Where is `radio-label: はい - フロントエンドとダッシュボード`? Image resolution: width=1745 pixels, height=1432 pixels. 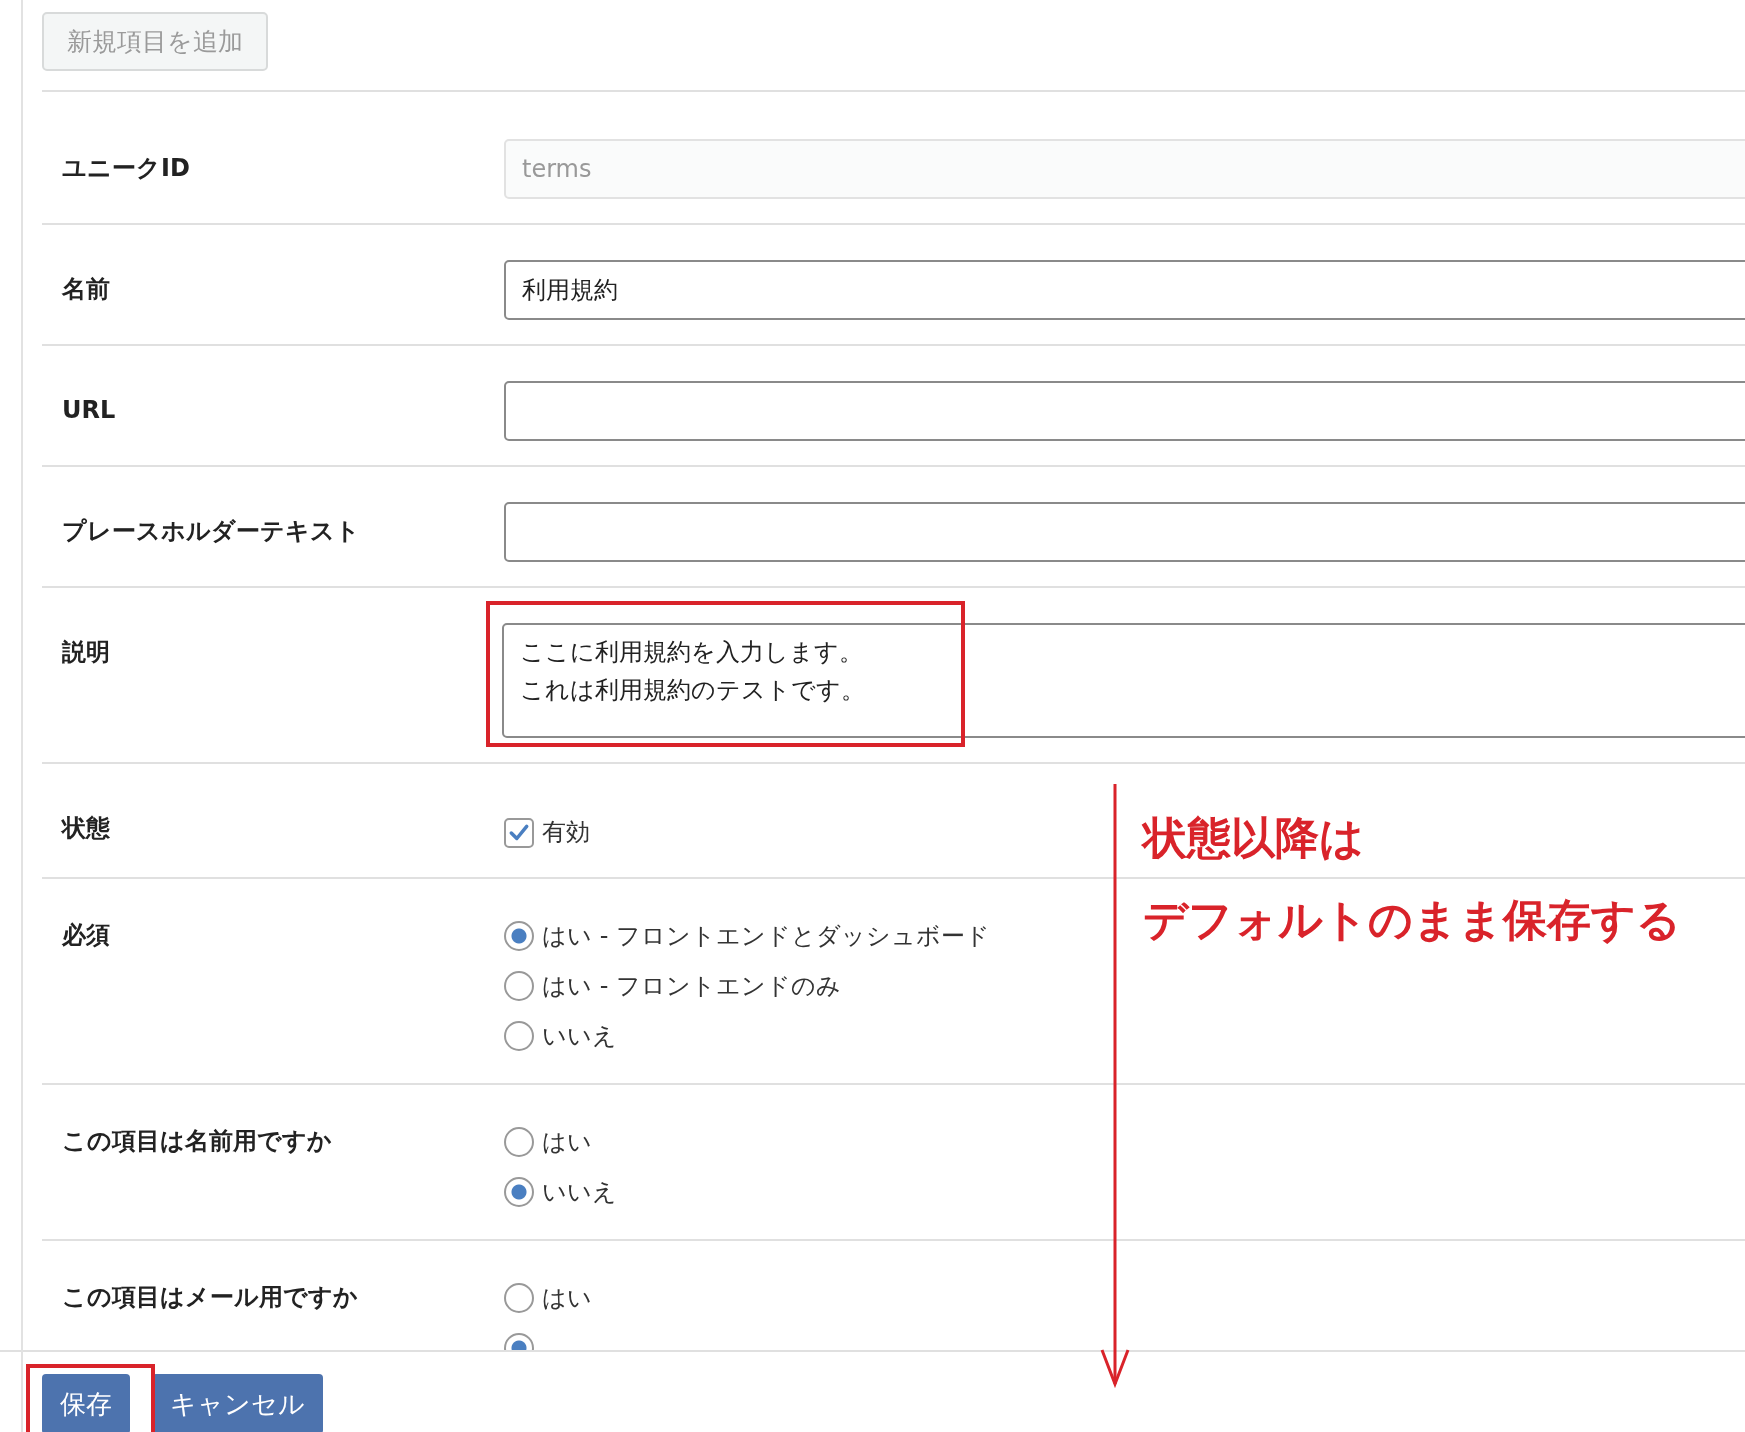
radio-label: はい - フロントエンドとダッシュボード is located at coordinates (766, 936).